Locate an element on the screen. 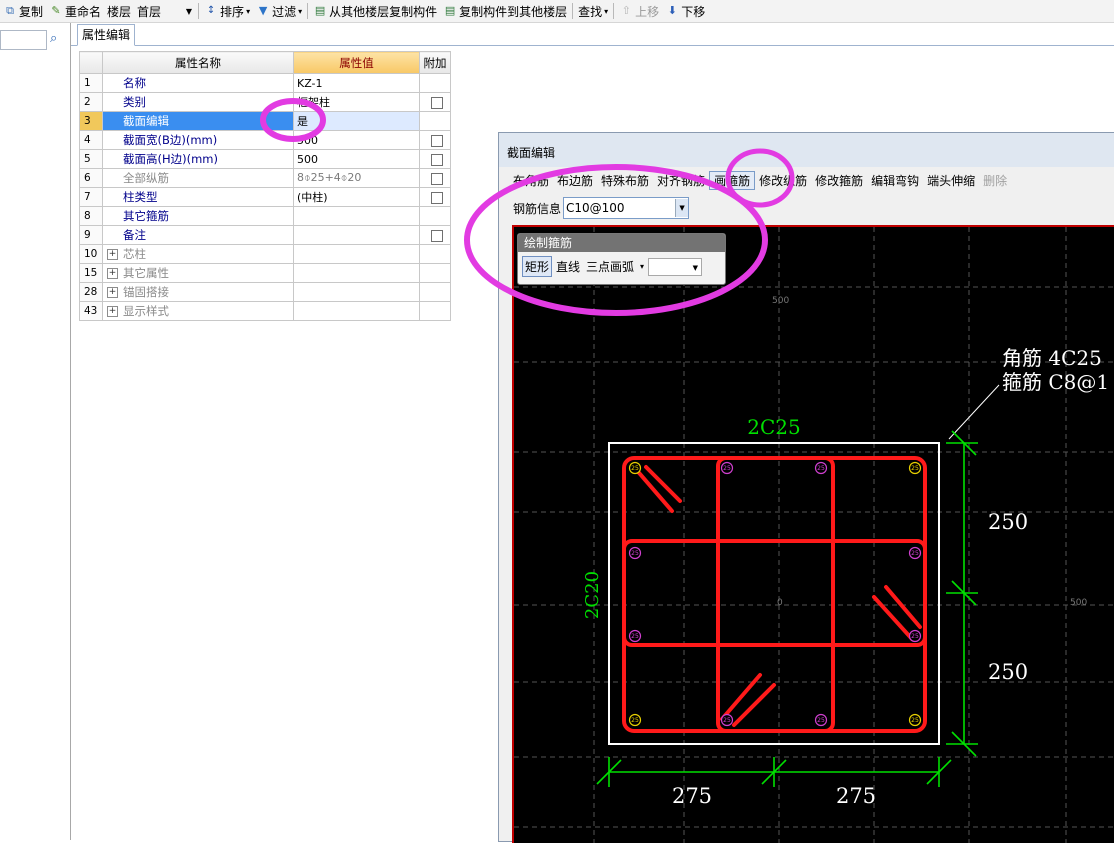 This screenshot has width=1114, height=843. property-name-cell: 截面编辑 is located at coordinates (198, 121).